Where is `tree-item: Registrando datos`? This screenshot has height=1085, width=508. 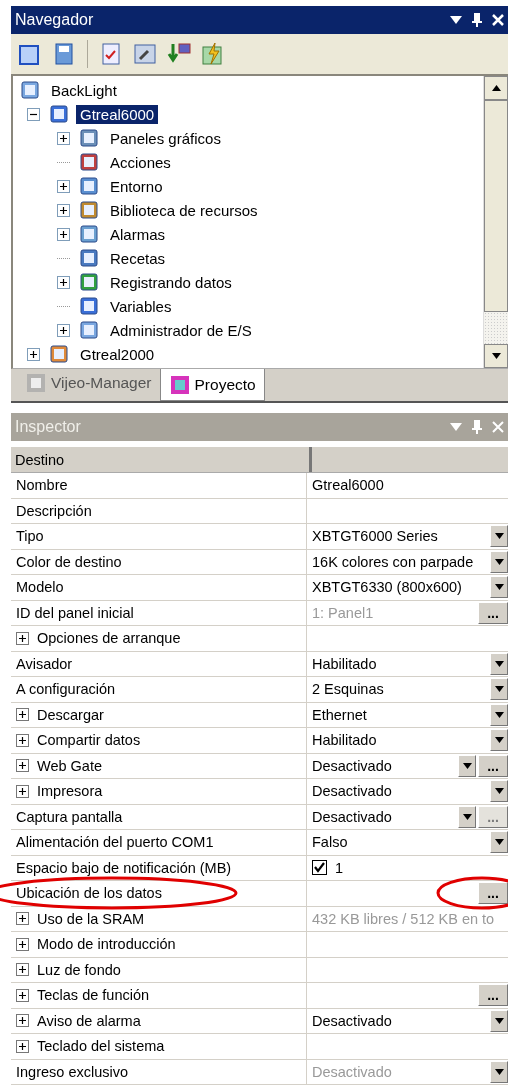 tree-item: Registrando datos is located at coordinates (171, 282).